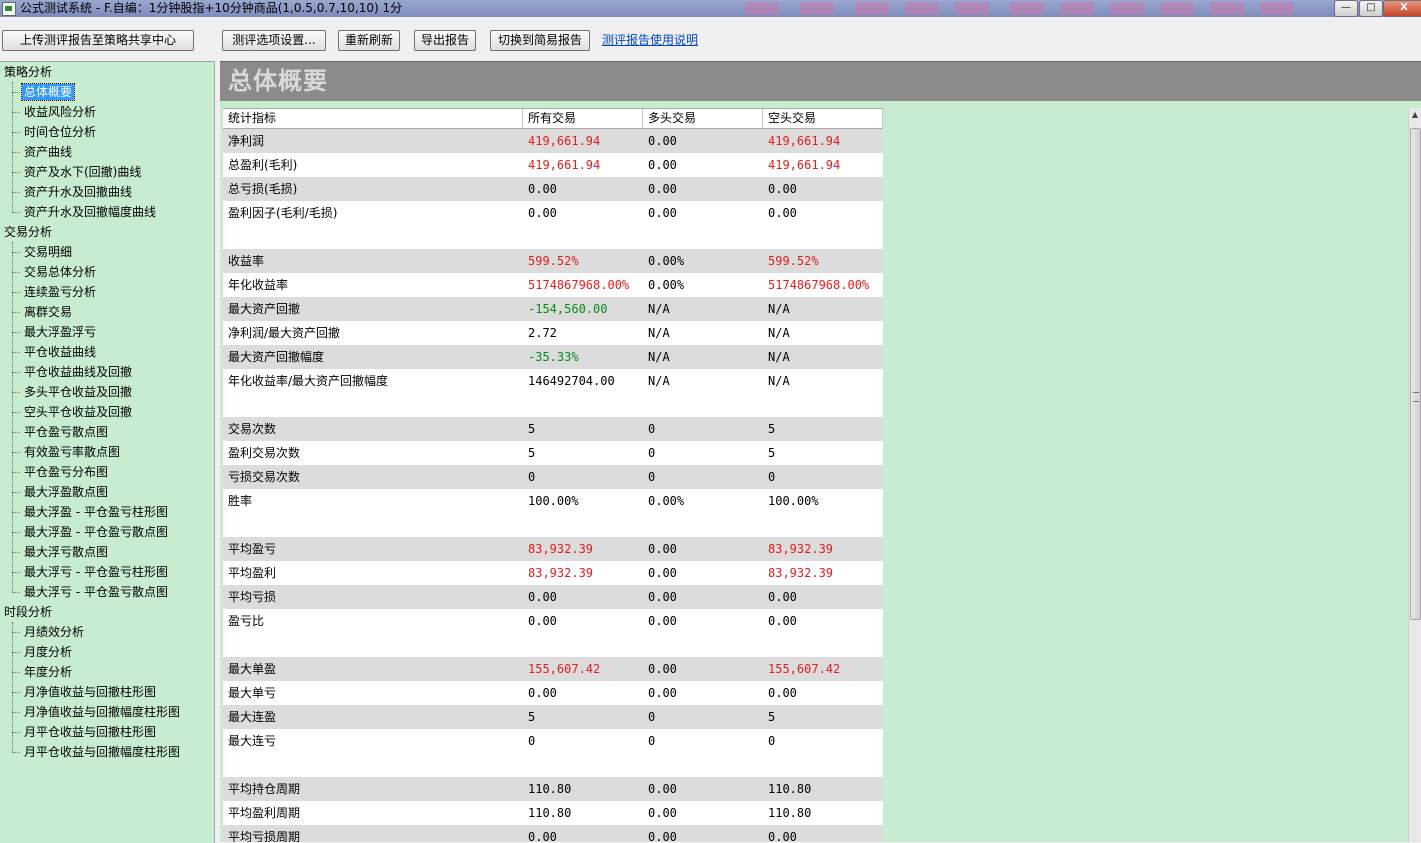  I want to click on metric-name: 最大单盈, so click(252, 669).